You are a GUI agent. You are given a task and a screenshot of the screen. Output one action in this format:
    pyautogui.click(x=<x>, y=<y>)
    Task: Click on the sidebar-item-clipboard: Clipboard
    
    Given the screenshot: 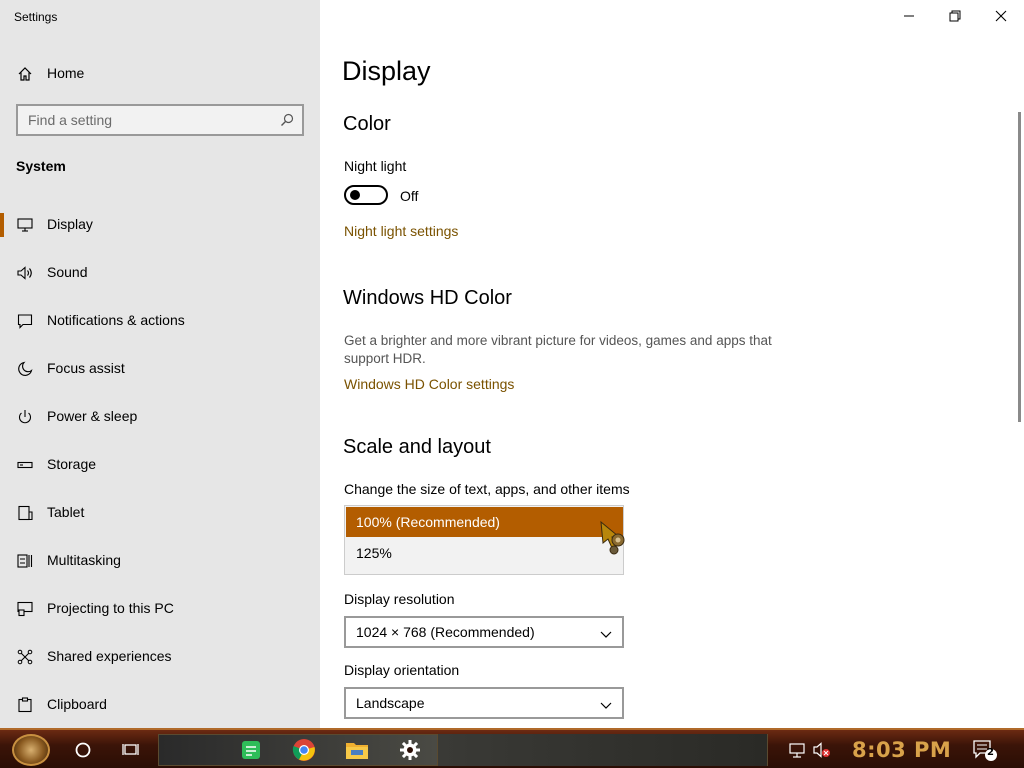 What is the action you would take?
    pyautogui.click(x=160, y=705)
    